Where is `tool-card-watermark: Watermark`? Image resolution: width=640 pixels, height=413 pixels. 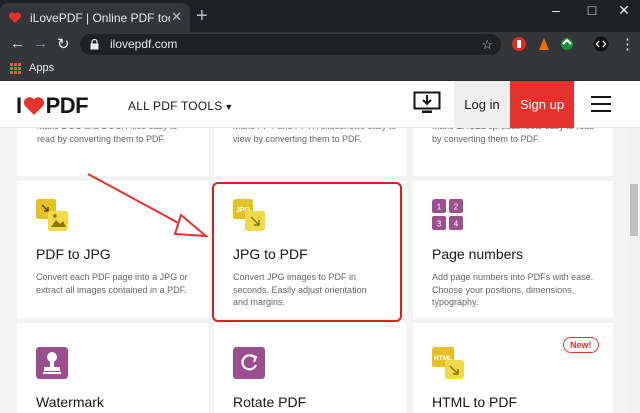 tool-card-watermark: Watermark is located at coordinates (113, 368).